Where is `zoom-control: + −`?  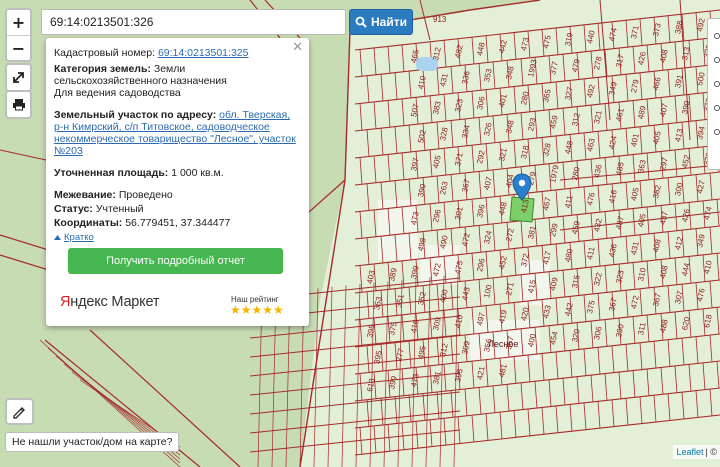
zoom-control: + − is located at coordinates (18, 35).